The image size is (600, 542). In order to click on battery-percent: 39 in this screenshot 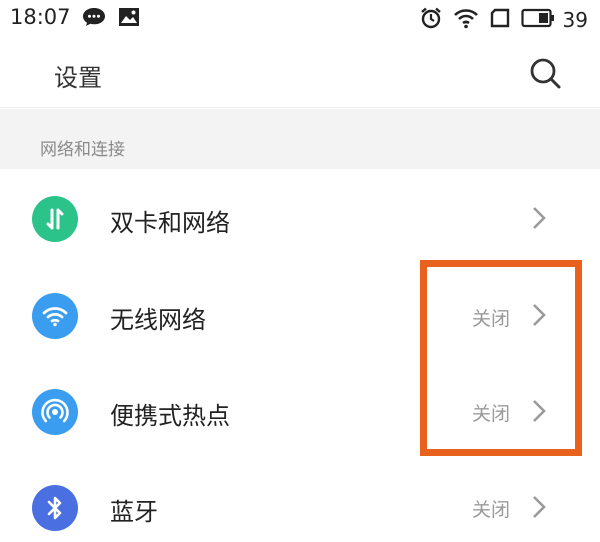, I will do `click(575, 20)`.